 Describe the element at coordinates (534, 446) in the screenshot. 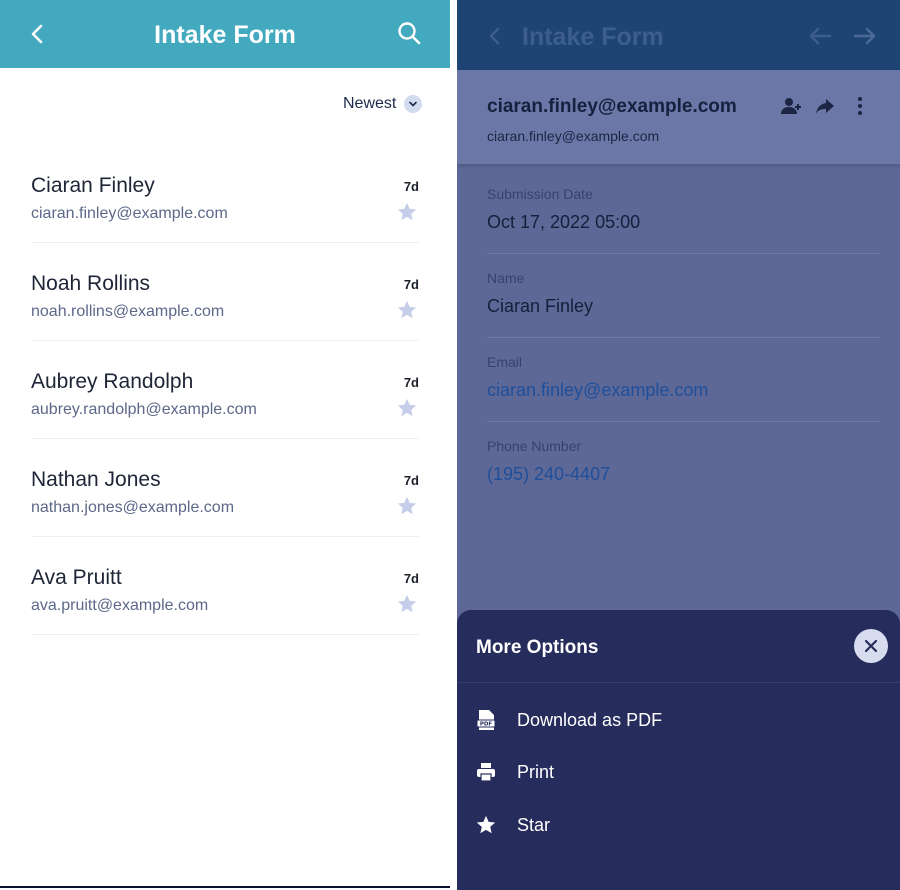

I see `field-label: Phone Number` at that location.